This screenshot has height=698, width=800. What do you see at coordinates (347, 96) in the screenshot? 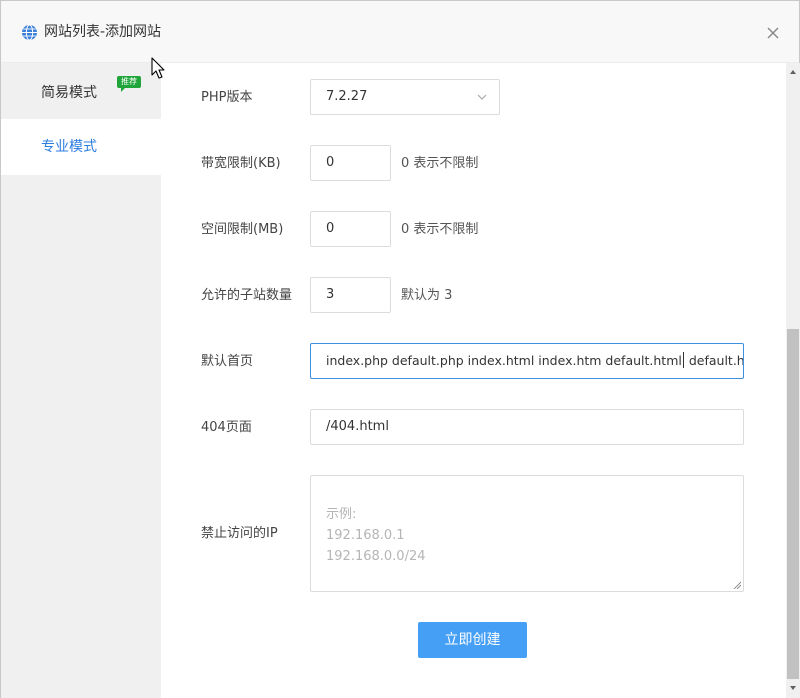
I see `php-version-value: 7.2.27` at bounding box center [347, 96].